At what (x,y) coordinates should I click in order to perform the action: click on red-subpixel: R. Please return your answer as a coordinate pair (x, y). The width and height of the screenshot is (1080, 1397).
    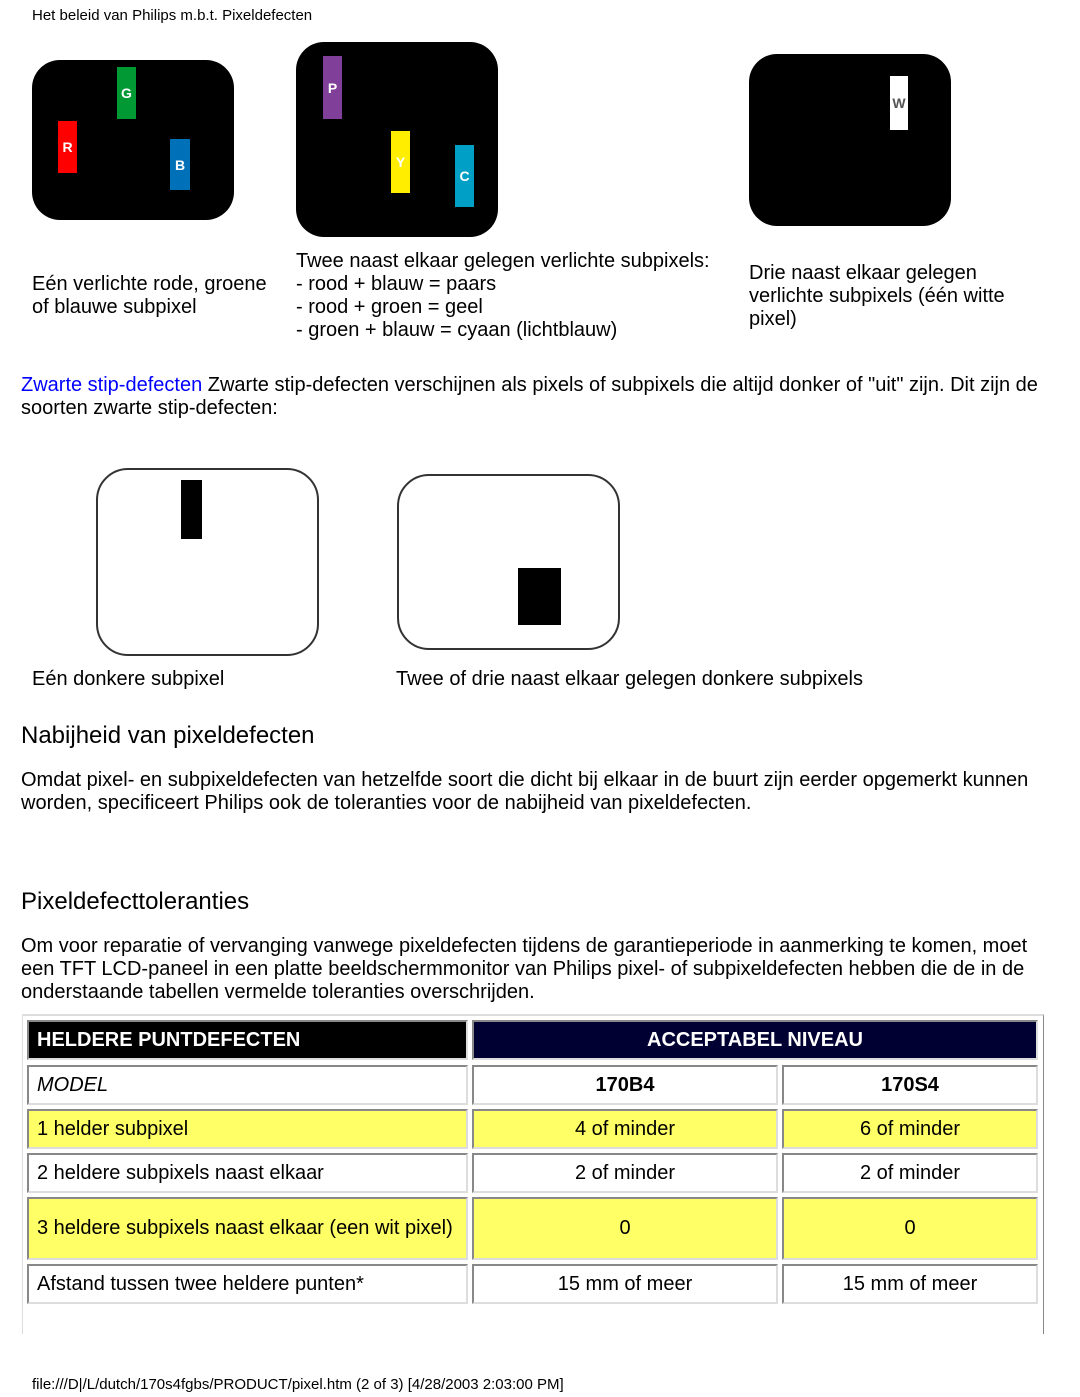
    Looking at the image, I should click on (67, 147).